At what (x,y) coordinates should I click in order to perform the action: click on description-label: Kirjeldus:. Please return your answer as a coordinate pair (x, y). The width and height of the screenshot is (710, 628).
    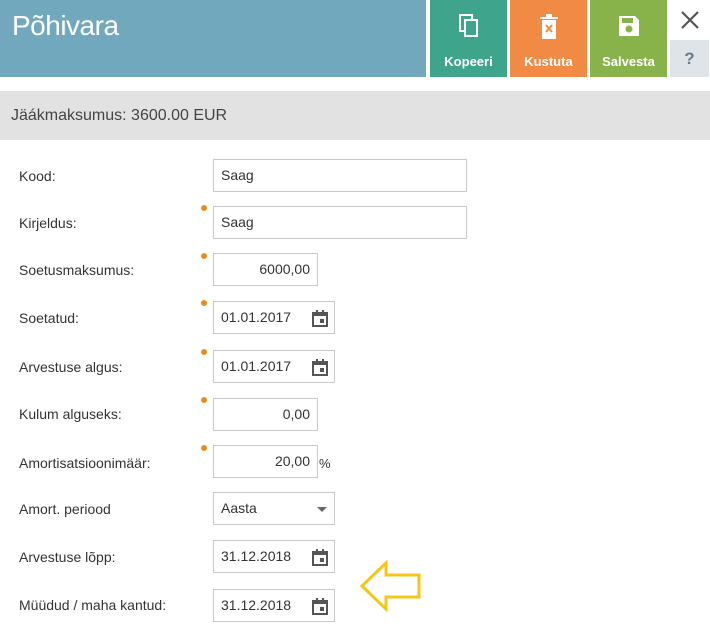
    Looking at the image, I should click on (48, 223).